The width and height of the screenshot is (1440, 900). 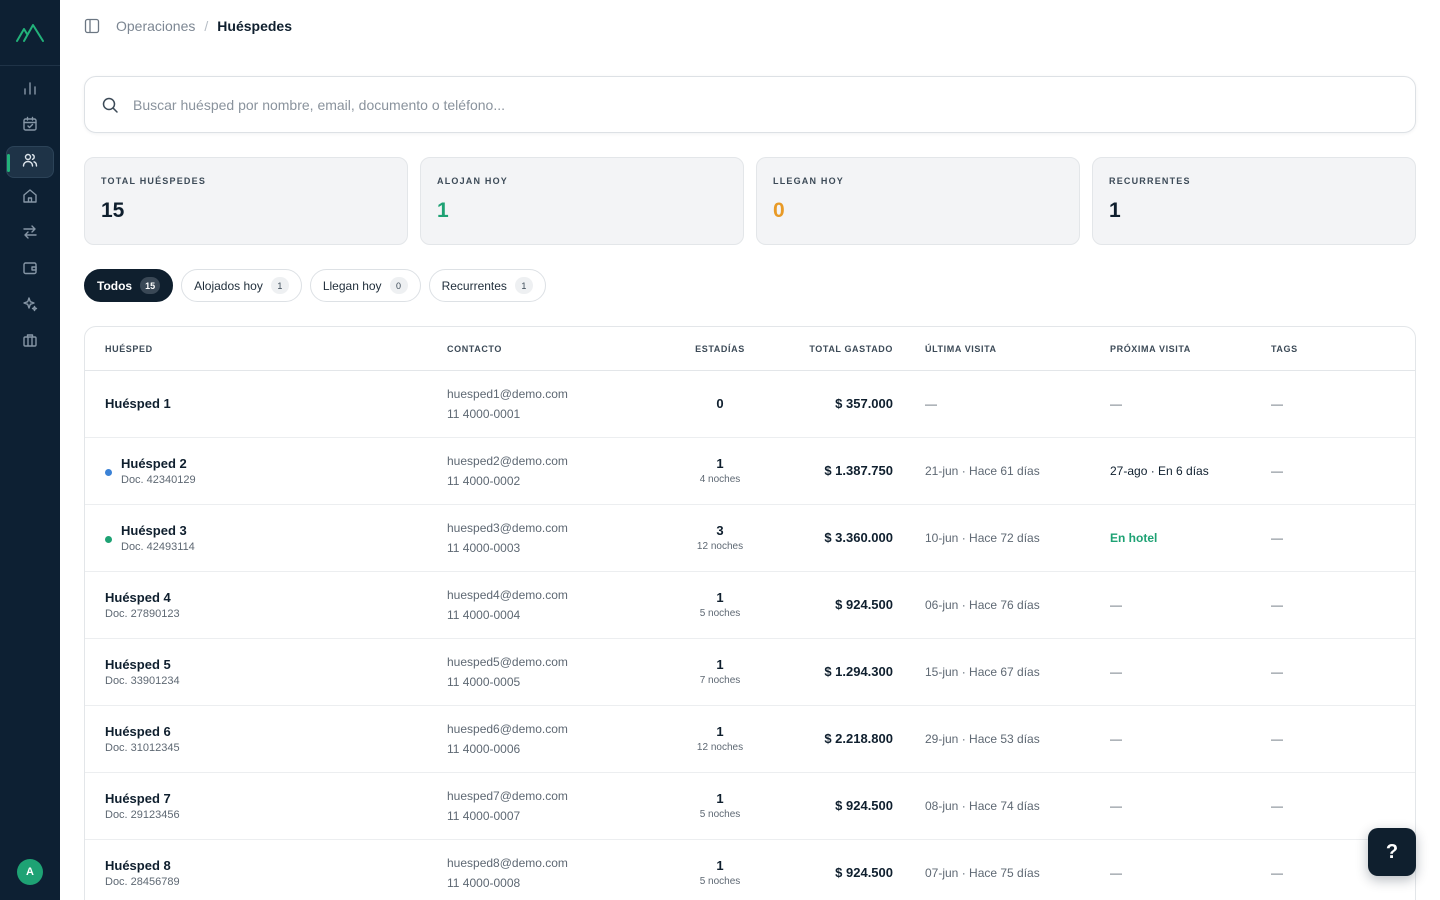 What do you see at coordinates (142, 664) in the screenshot?
I see `guest-name: Huésped 5` at bounding box center [142, 664].